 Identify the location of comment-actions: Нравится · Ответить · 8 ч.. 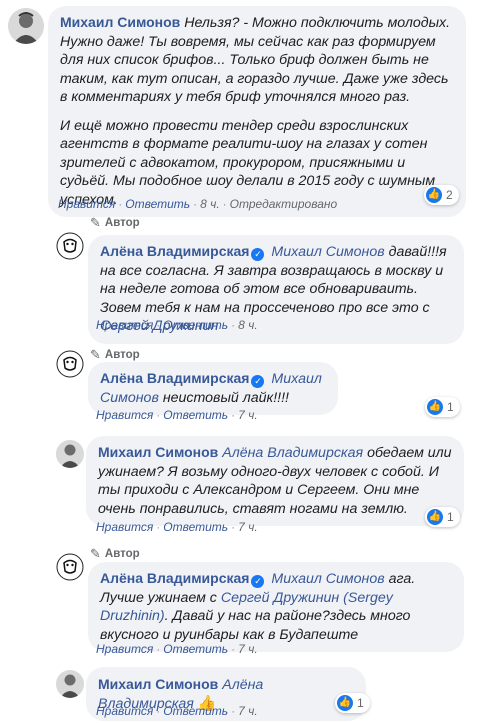
(177, 325).